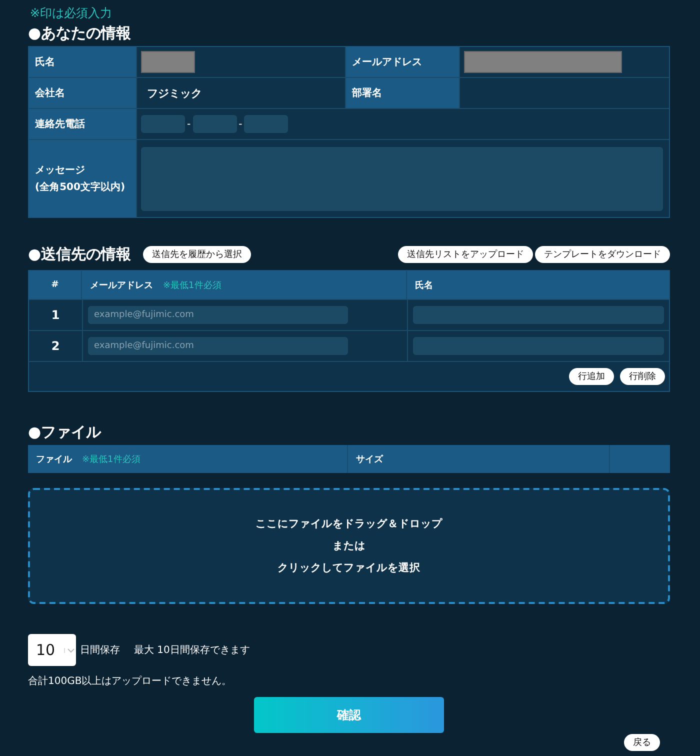 Image resolution: width=700 pixels, height=756 pixels. I want to click on back-button: 戻る, so click(642, 742).